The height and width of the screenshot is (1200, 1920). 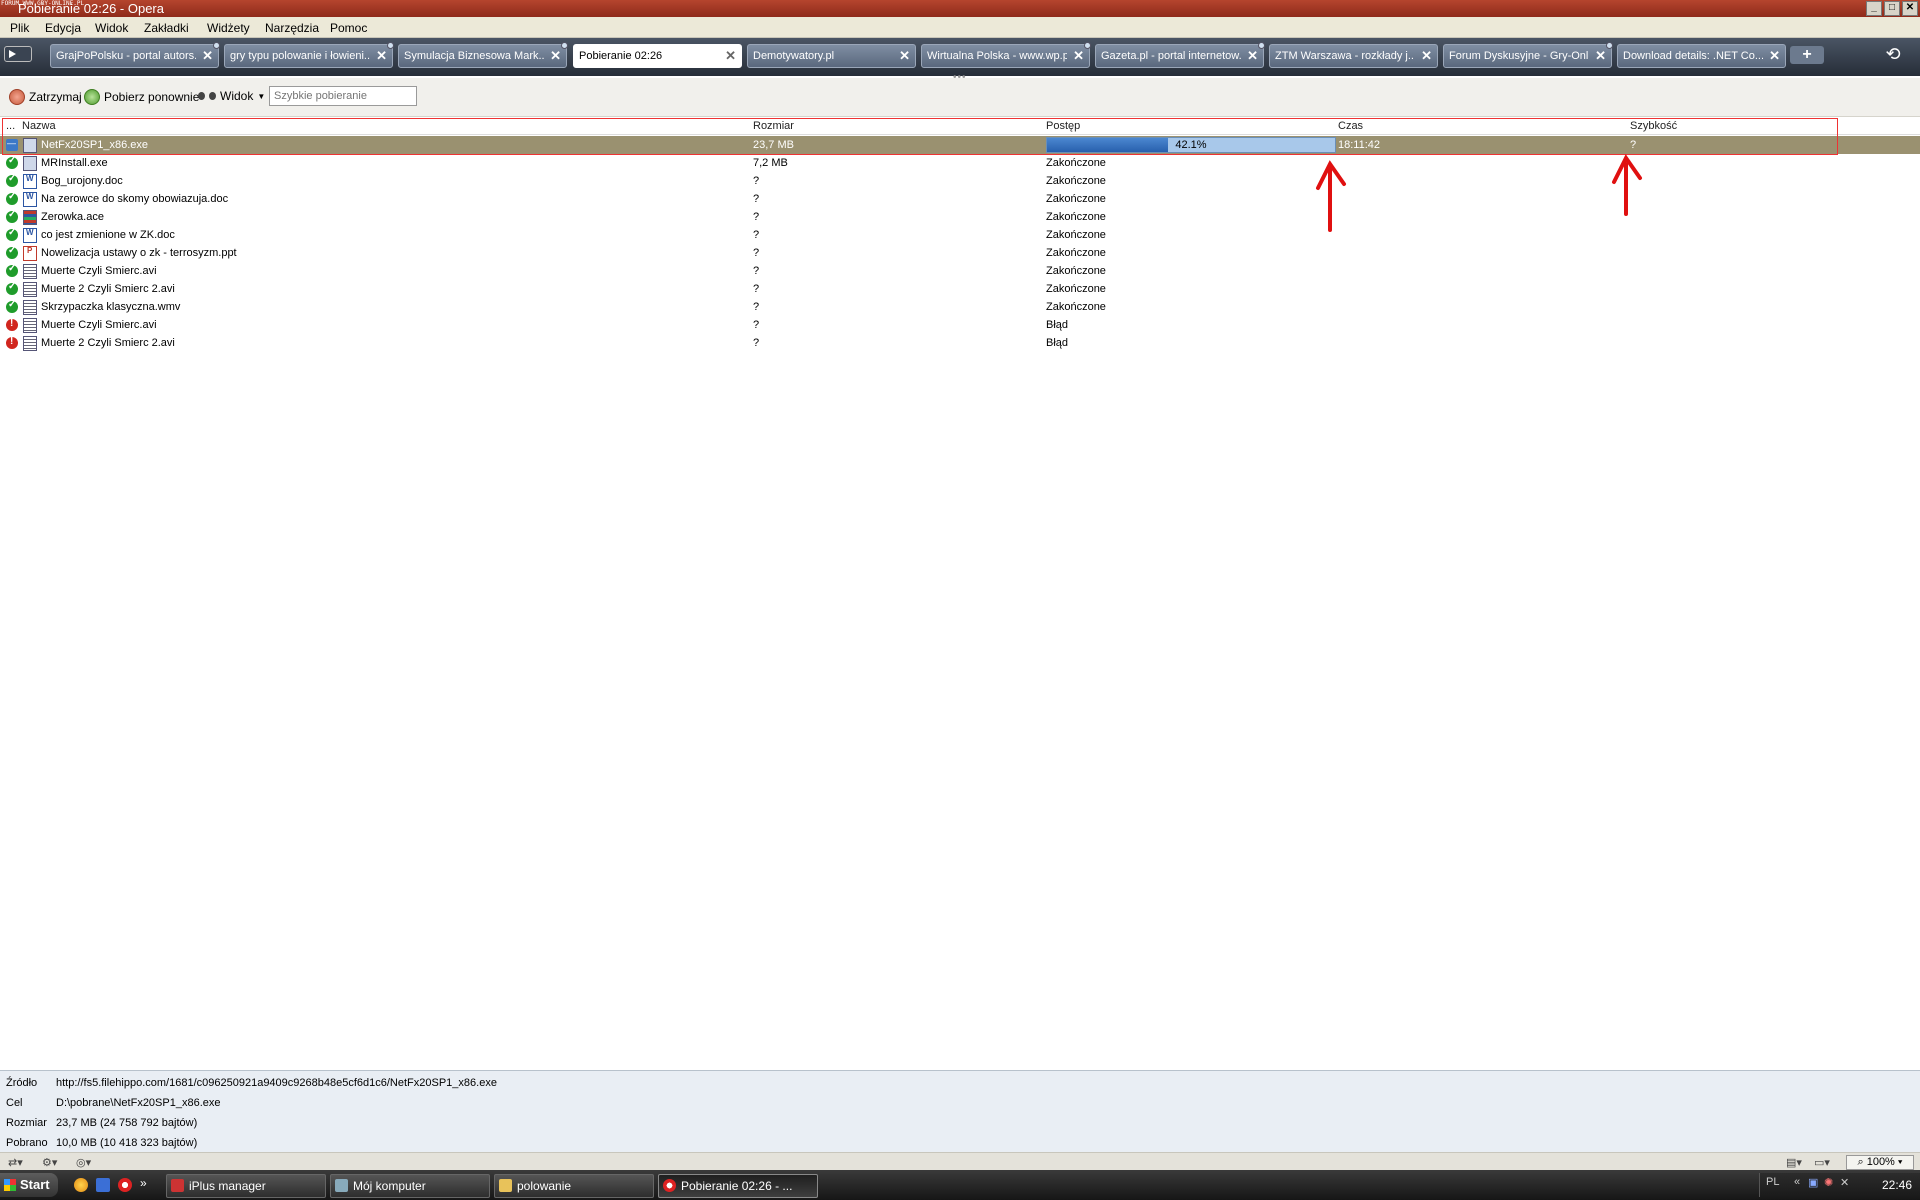 I want to click on tab-label: Wirtualna Polska - www.wp.pl, so click(x=997, y=56).